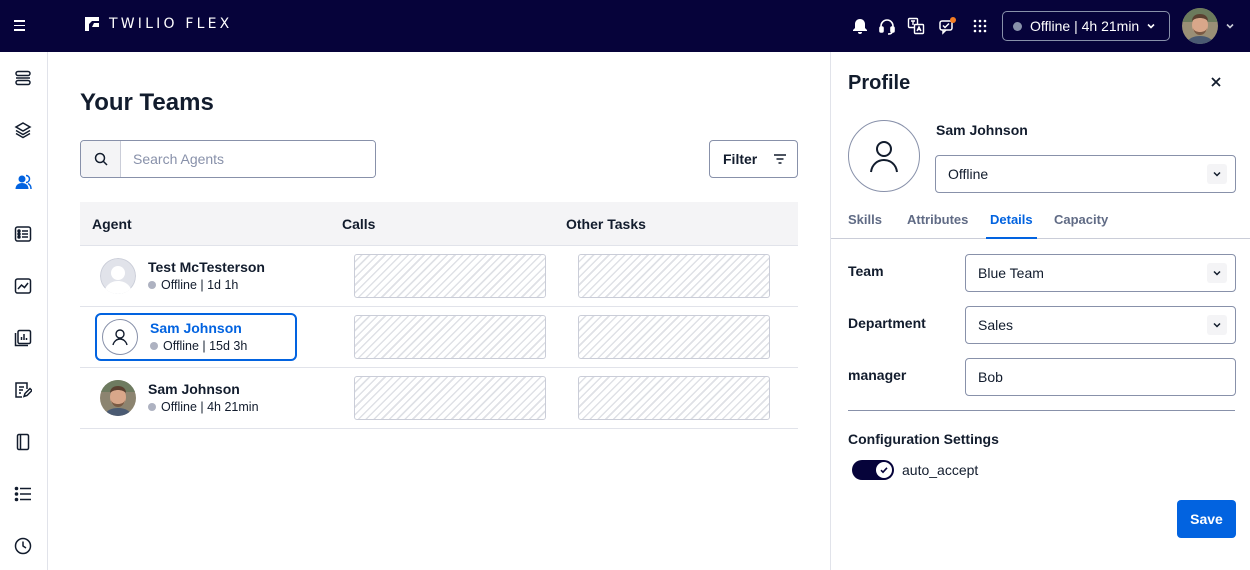 The width and height of the screenshot is (1250, 570). Describe the element at coordinates (147, 102) in the screenshot. I see `page-title: Your Teams` at that location.